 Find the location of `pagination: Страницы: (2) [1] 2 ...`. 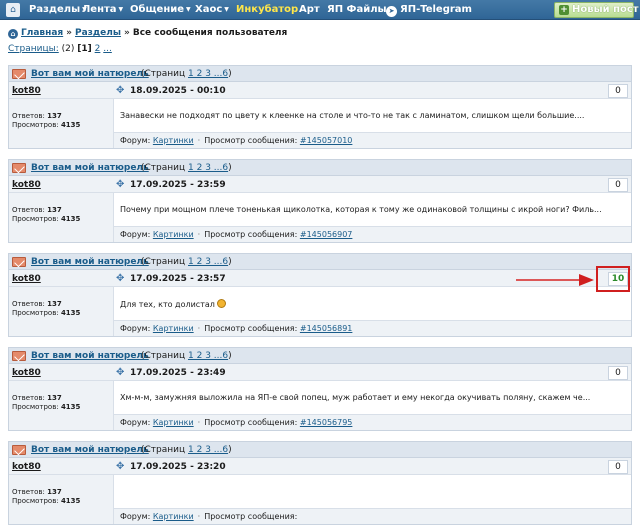

pagination: Страницы: (2) [1] 2 ... is located at coordinates (60, 49).